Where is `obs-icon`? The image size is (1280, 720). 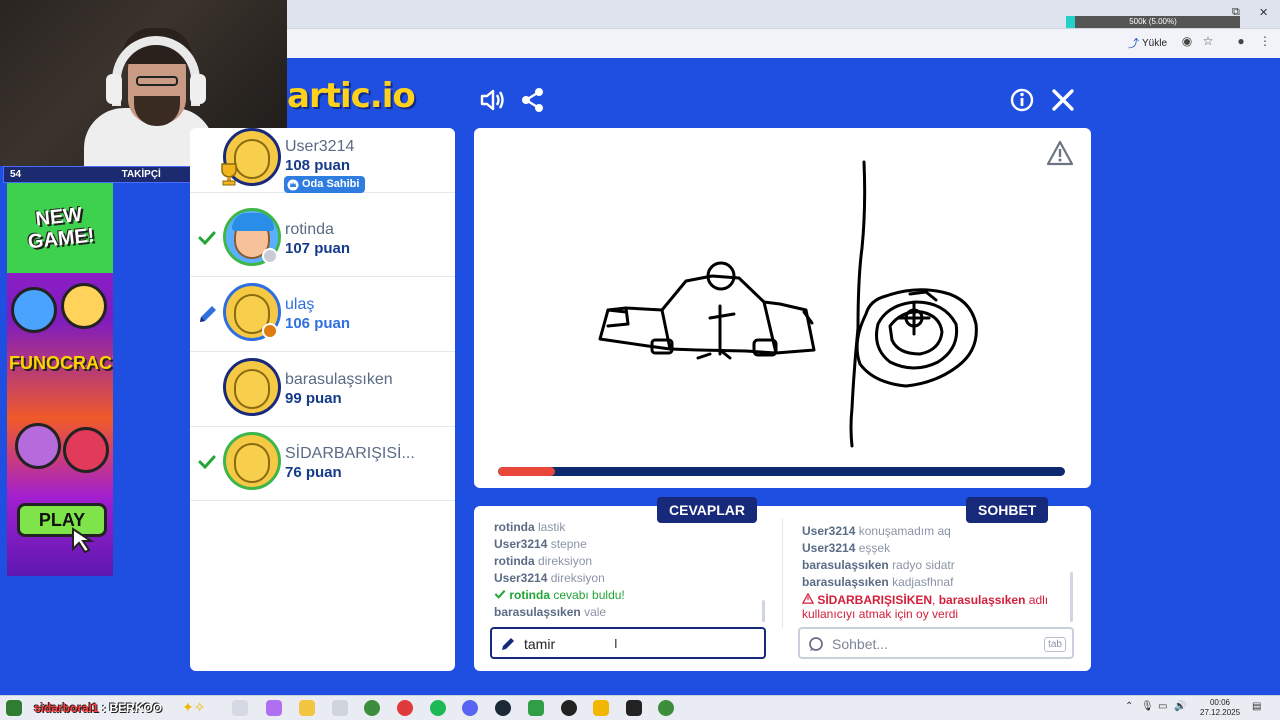
obs-icon is located at coordinates (569, 708).